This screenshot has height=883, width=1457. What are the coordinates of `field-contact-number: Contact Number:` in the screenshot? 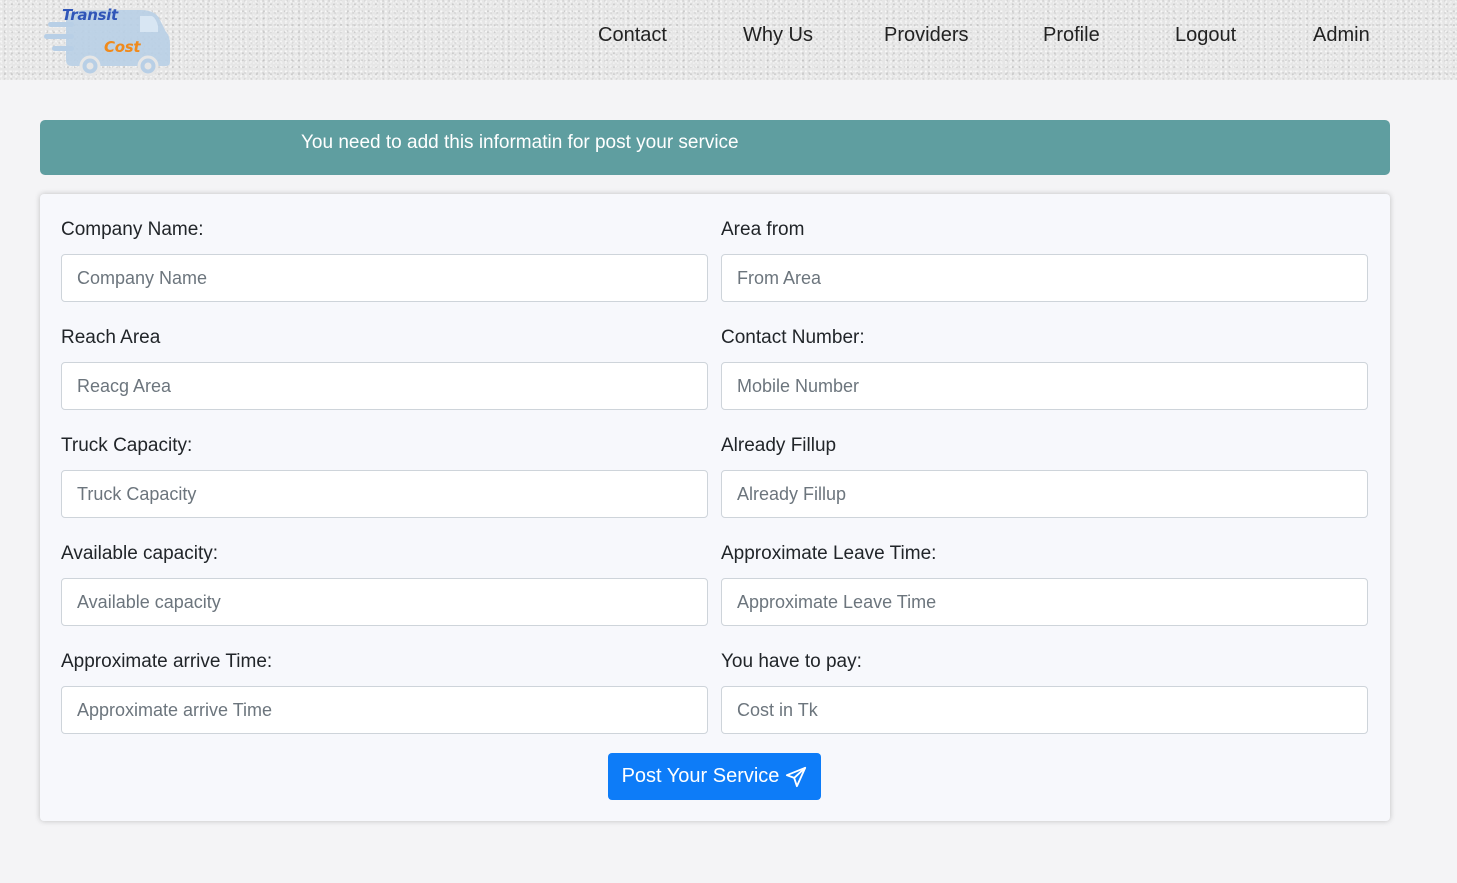 It's located at (1044, 368).